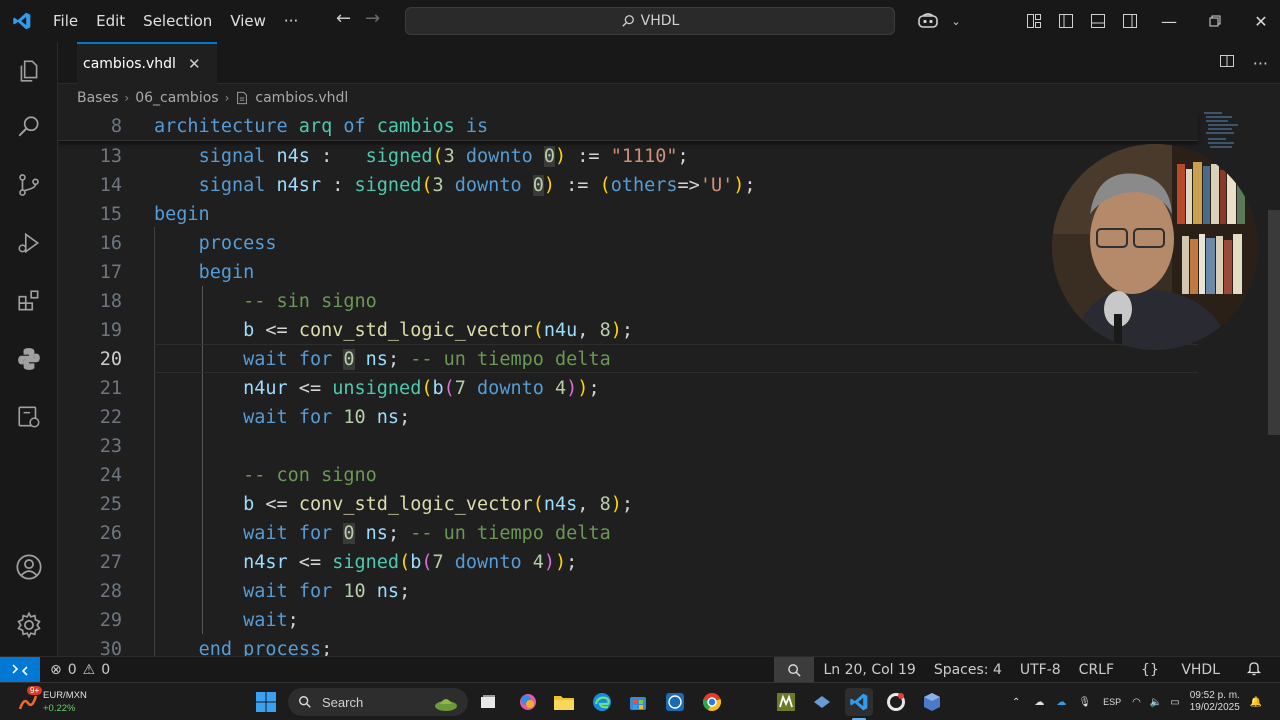  What do you see at coordinates (1214, 695) in the screenshot?
I see `clock-time: 09:52 p. m.` at bounding box center [1214, 695].